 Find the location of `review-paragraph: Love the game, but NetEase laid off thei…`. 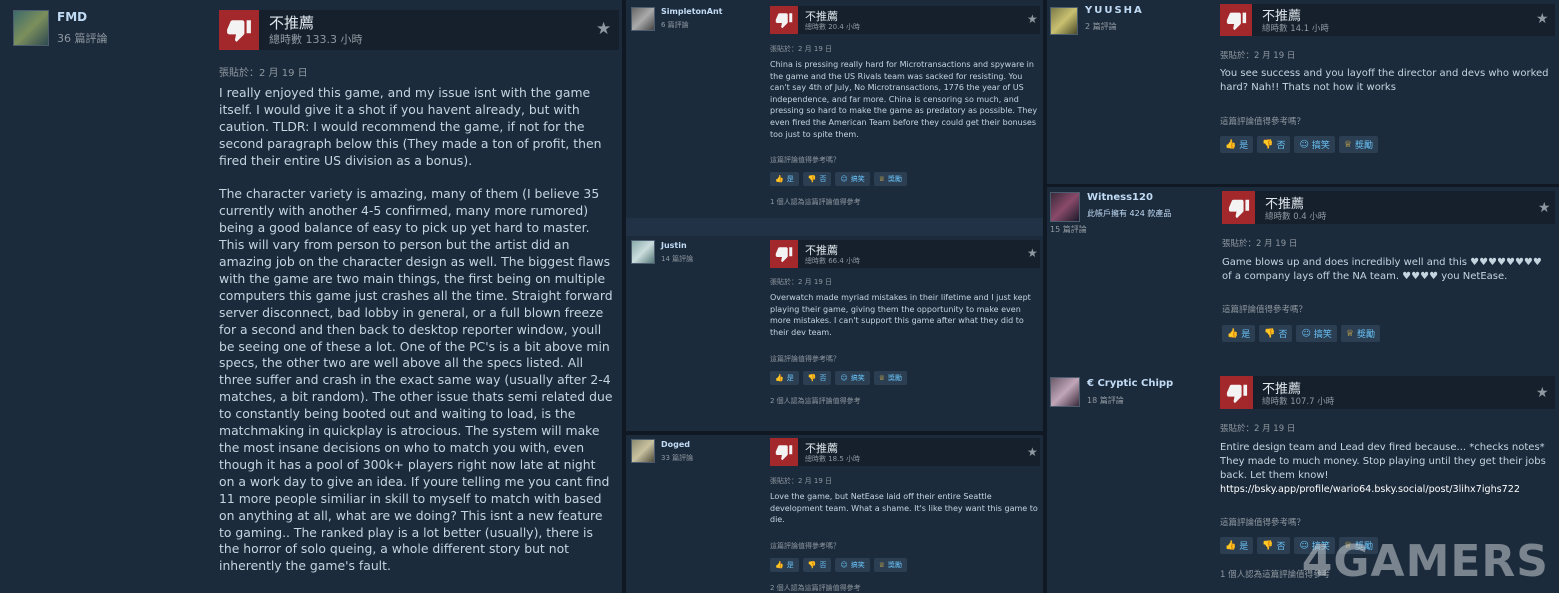

review-paragraph: Love the game, but NetEase laid off thei… is located at coordinates (904, 508).